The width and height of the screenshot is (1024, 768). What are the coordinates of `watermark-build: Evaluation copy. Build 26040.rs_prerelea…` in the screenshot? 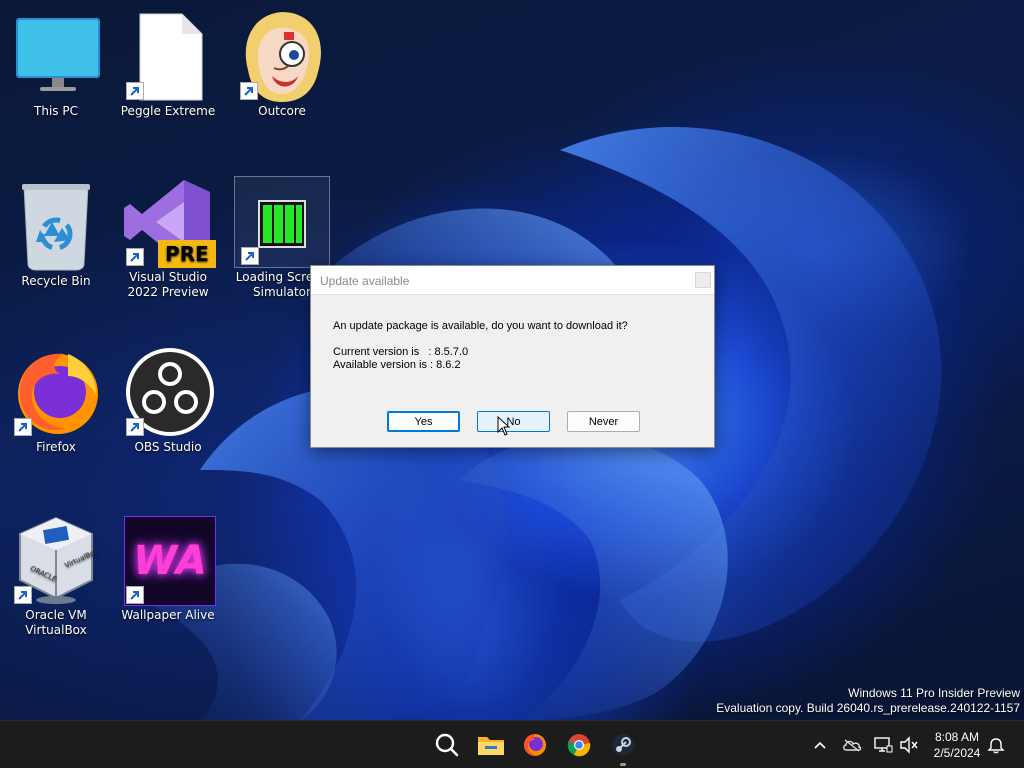 It's located at (868, 708).